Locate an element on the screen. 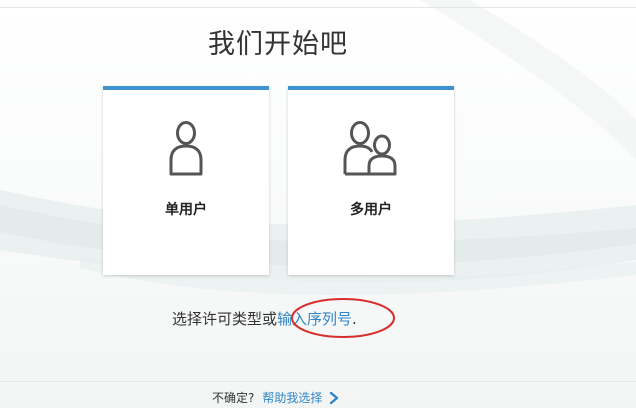 This screenshot has width=636, height=408. multi-user-icon is located at coordinates (371, 148).